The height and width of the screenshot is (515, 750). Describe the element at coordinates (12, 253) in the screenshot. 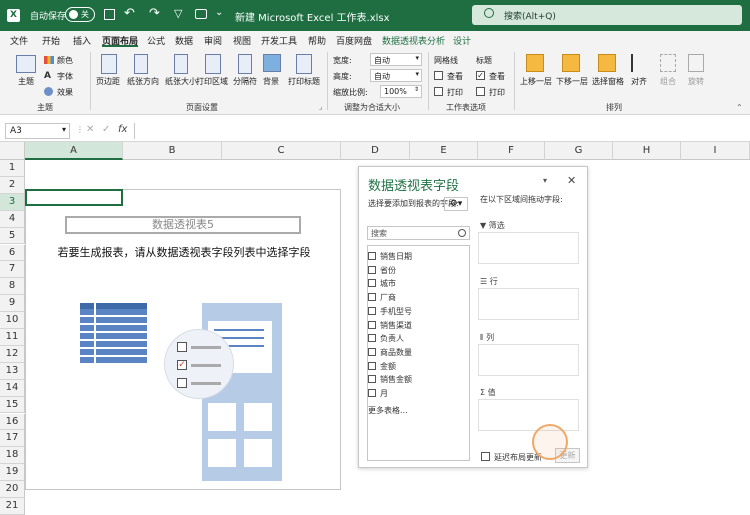

I see `row-header-6: 6` at that location.